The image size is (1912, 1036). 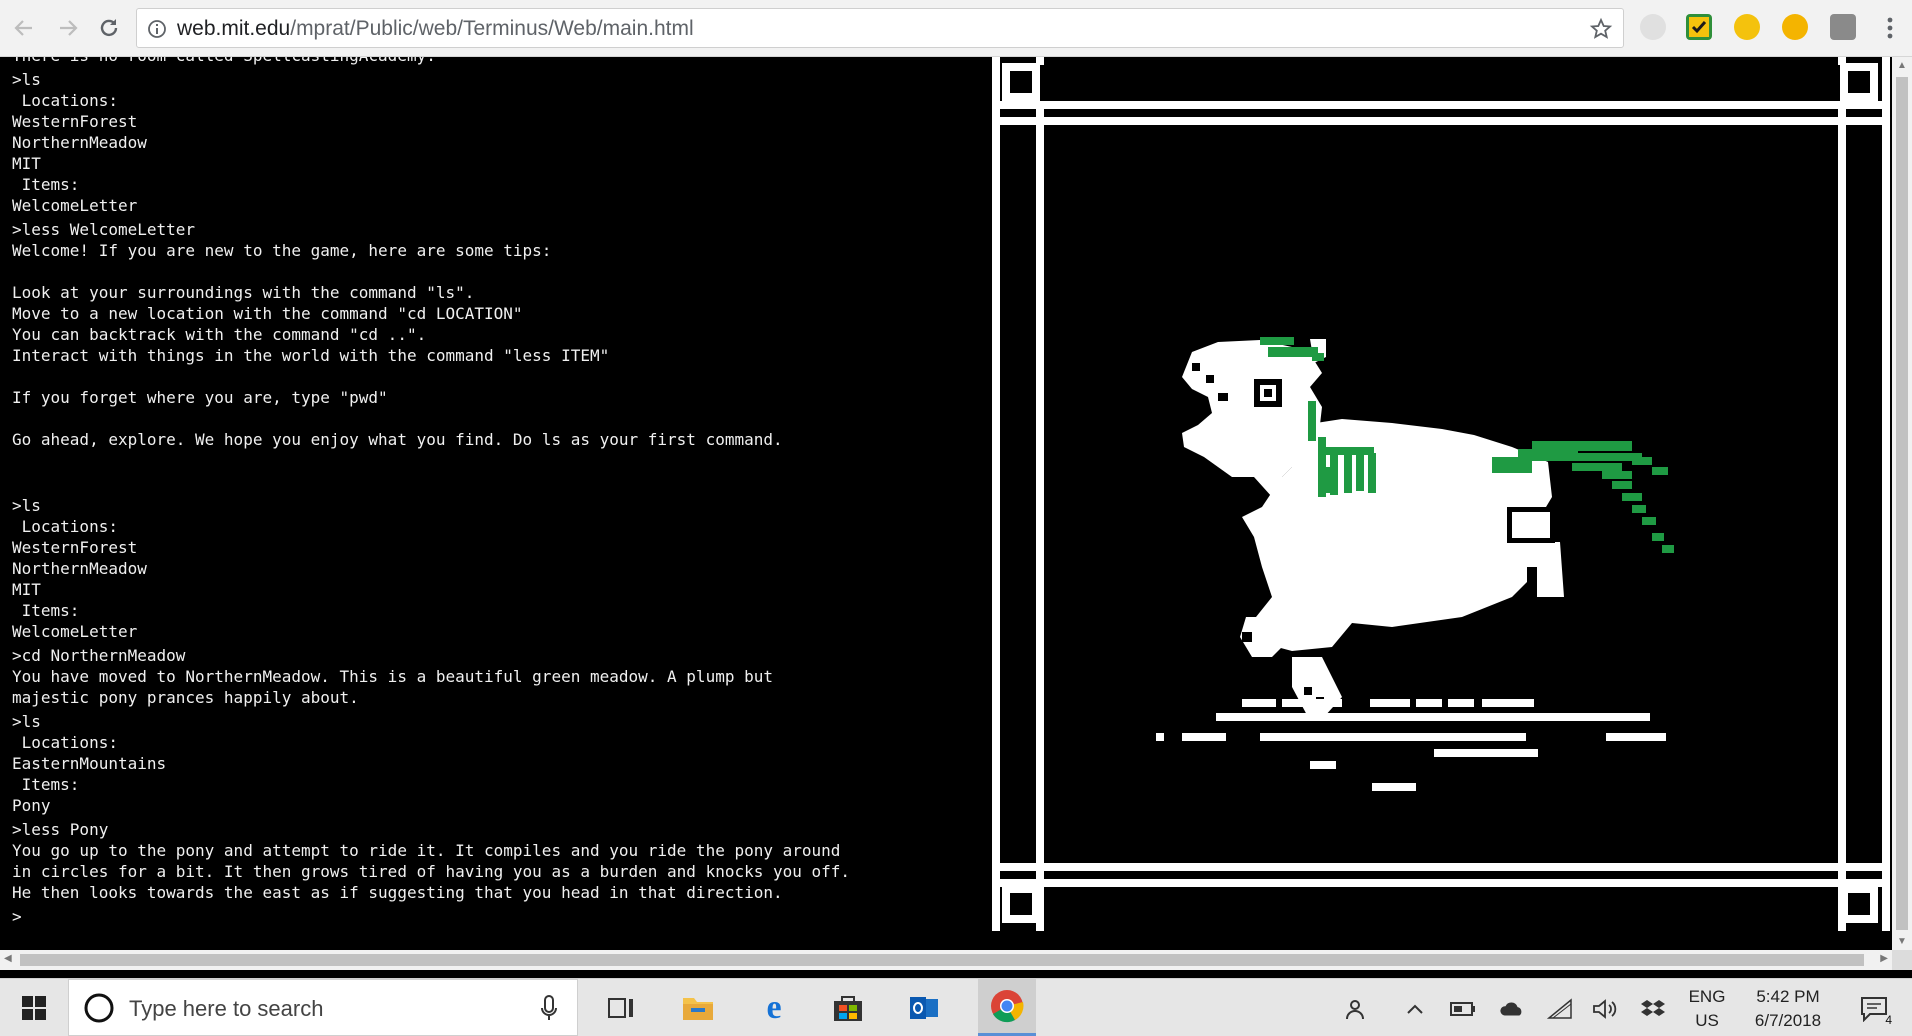 What do you see at coordinates (924, 1008) in the screenshot?
I see `outlook-icon` at bounding box center [924, 1008].